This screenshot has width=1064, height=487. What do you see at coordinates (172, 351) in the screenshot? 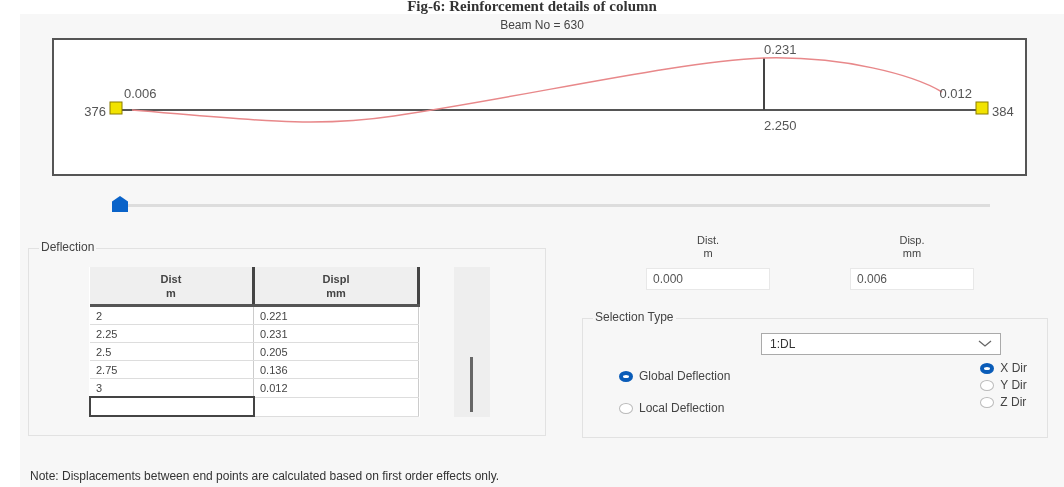
I see `table-cell: 2.5` at bounding box center [172, 351].